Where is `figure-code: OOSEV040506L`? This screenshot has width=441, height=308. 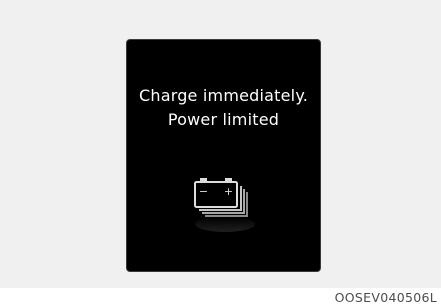
figure-code: OOSEV040506L is located at coordinates (385, 297).